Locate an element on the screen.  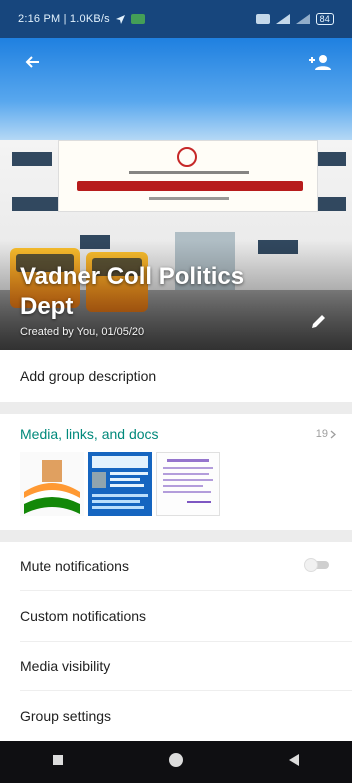
navigation-bar is located at coordinates (176, 762).